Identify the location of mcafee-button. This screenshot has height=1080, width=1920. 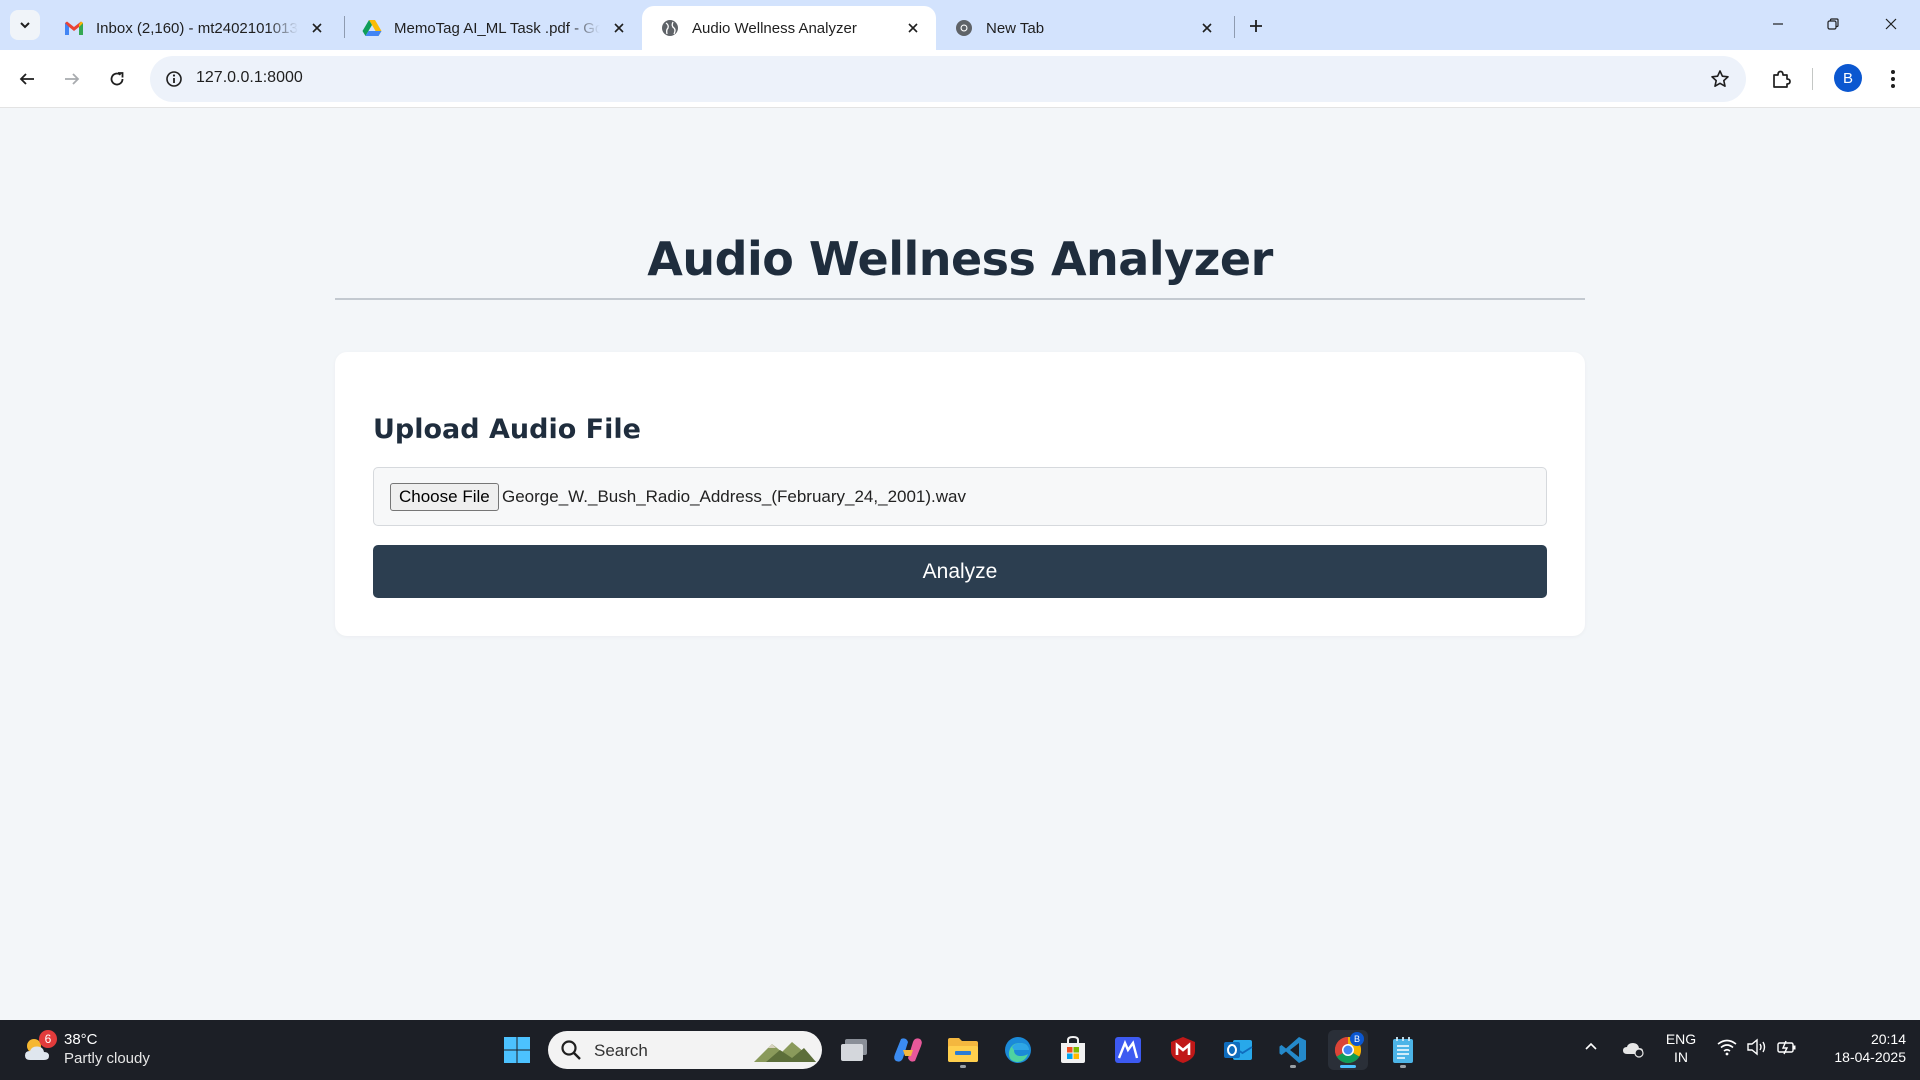
(1183, 1050).